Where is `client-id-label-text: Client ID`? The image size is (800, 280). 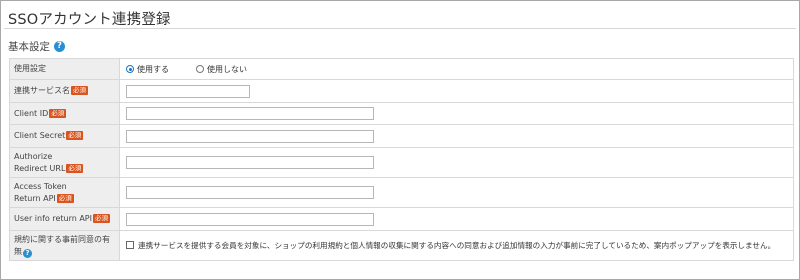 client-id-label-text: Client ID is located at coordinates (31, 113).